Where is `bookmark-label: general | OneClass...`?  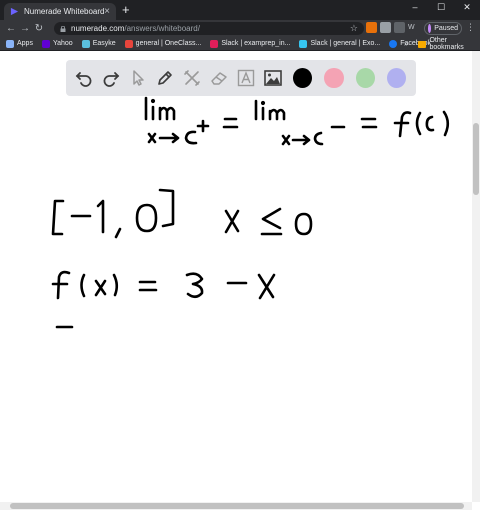 bookmark-label: general | OneClass... is located at coordinates (168, 43).